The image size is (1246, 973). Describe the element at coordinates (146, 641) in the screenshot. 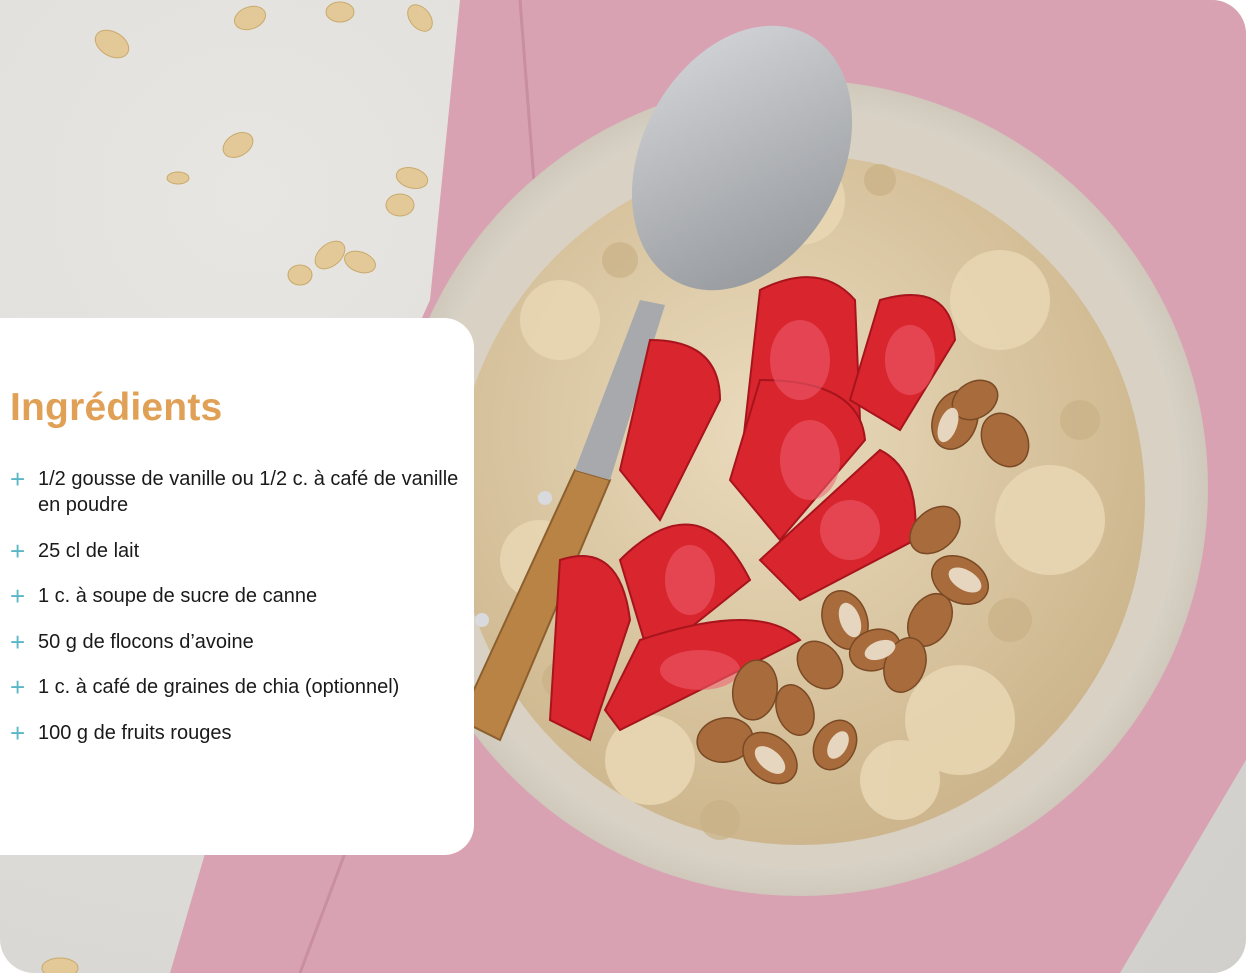

I see `ingredient-text: 50 g de flocons d’avoine` at that location.